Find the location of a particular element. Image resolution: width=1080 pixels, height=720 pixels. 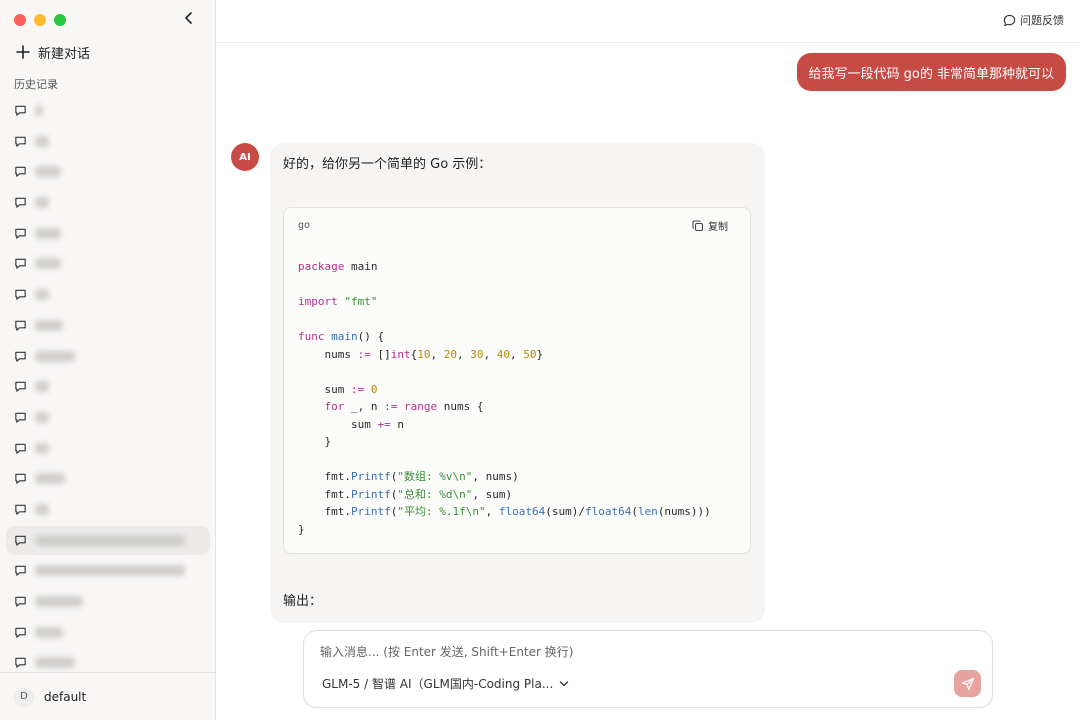

message-input is located at coordinates (640, 652).